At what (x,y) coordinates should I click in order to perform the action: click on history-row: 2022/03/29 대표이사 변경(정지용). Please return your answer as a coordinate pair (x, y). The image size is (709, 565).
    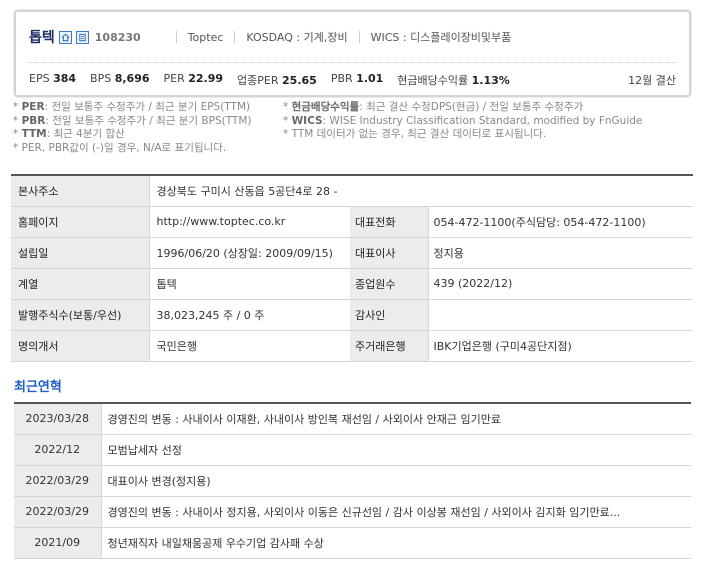
    Looking at the image, I should click on (352, 481).